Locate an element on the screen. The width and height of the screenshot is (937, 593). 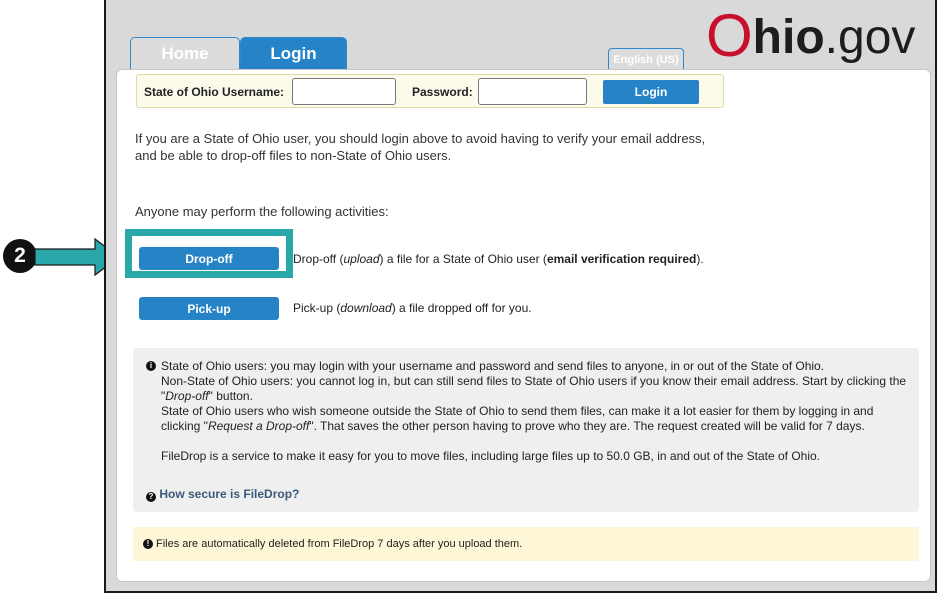
dropoff-button: Drop-off is located at coordinates (209, 258).